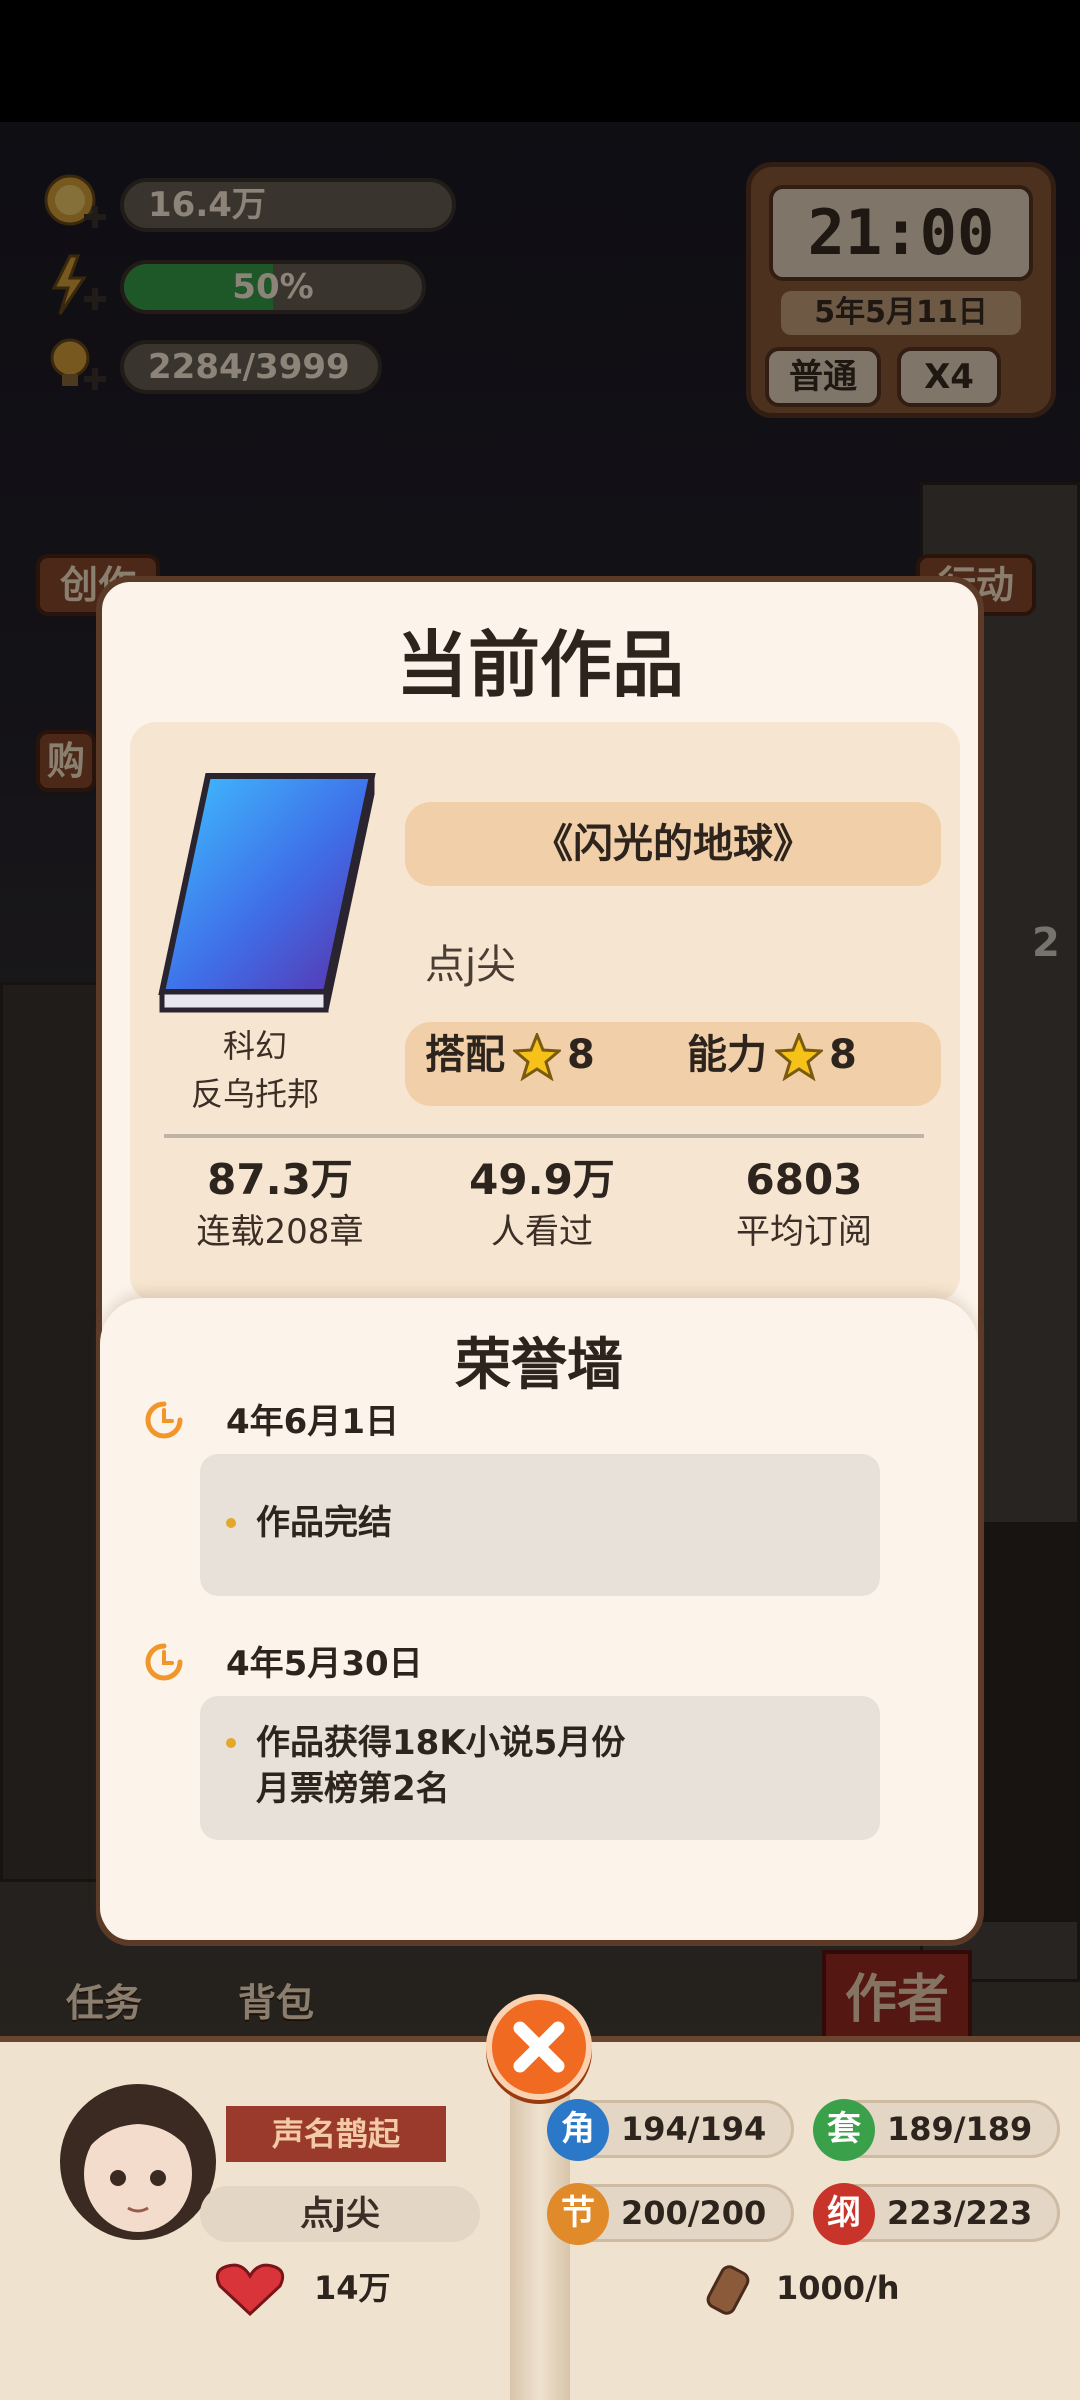  What do you see at coordinates (471, 965) in the screenshot?
I see `work-author: 点j尖` at bounding box center [471, 965].